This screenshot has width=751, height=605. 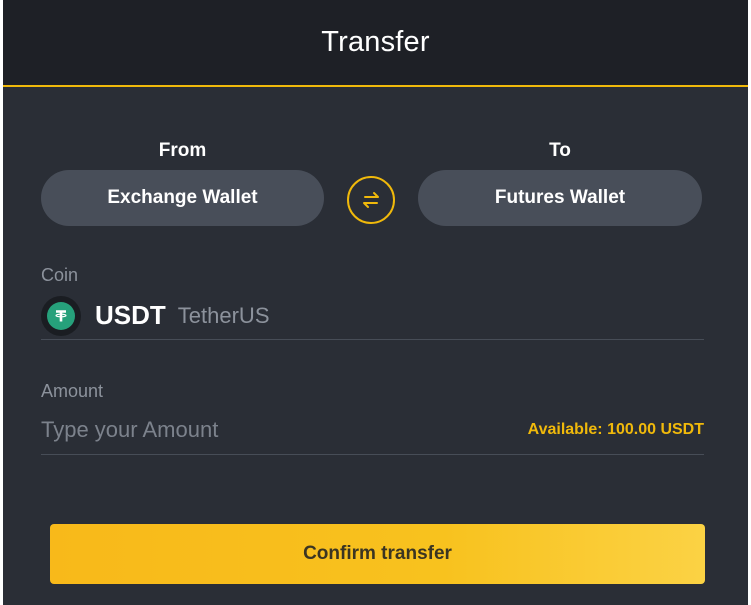 I want to click on from-wallet-label: Exchange Wallet, so click(x=182, y=197).